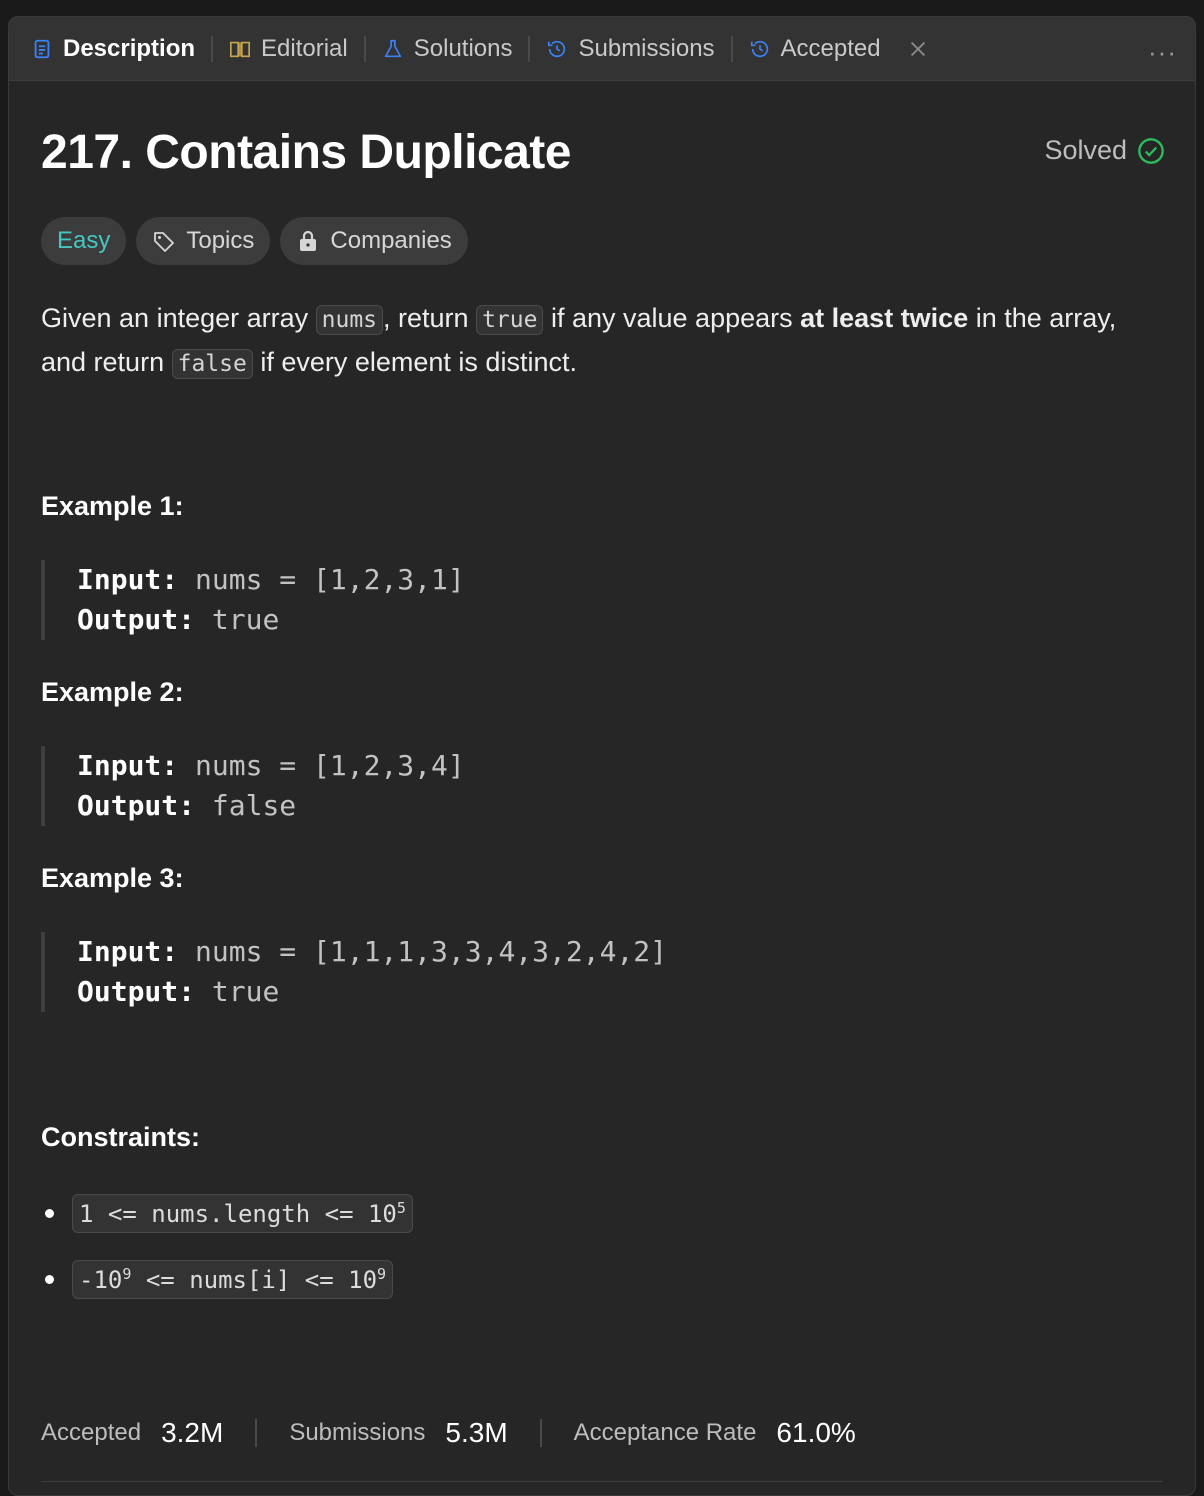  Describe the element at coordinates (308, 240) in the screenshot. I see `lock-icon` at that location.